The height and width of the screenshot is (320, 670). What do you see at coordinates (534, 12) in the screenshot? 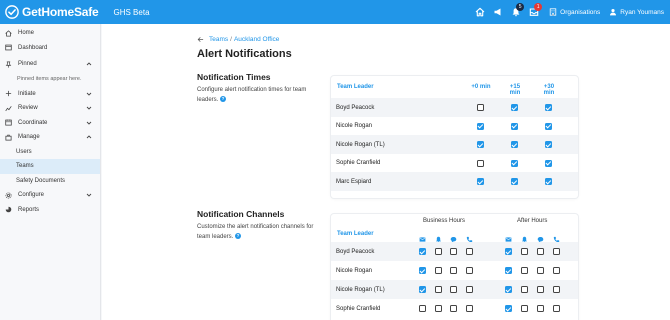
I see `inbox-icon: 1` at bounding box center [534, 12].